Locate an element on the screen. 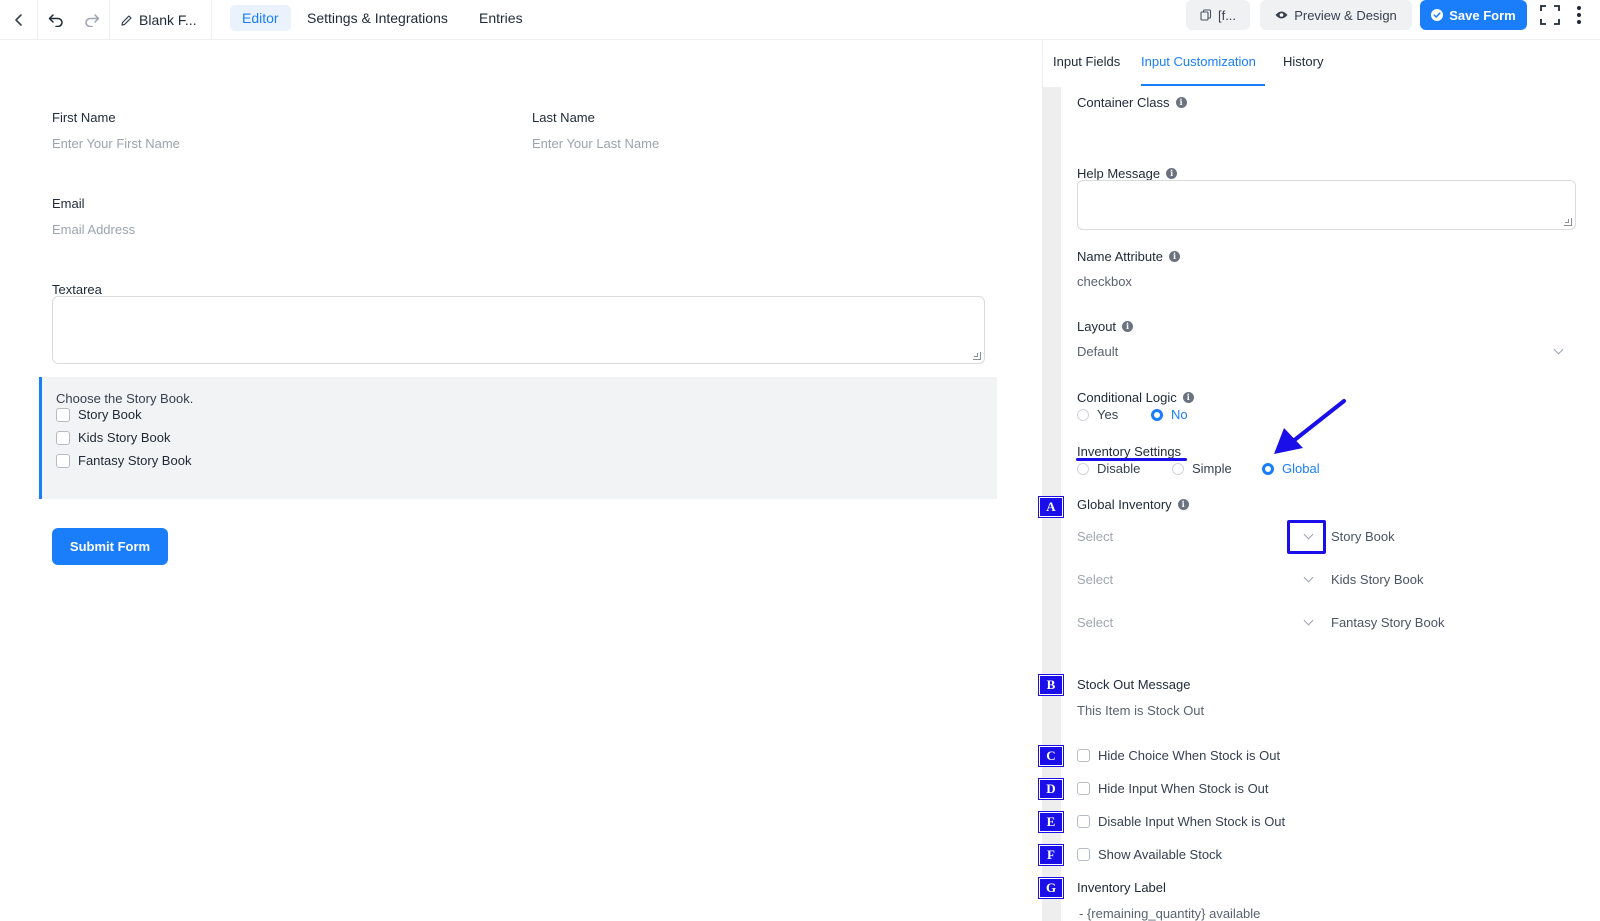  more-menu-button is located at coordinates (1579, 15).